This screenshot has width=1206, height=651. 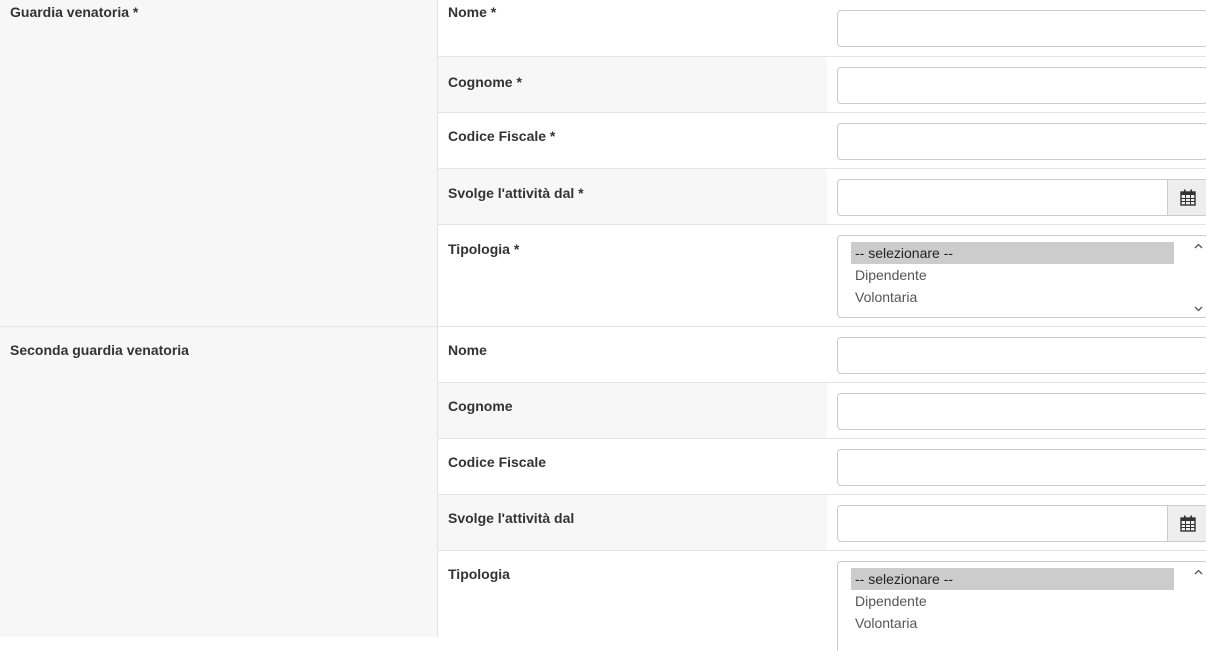 I want to click on field-row-cognome: Cognome, so click(x=822, y=411).